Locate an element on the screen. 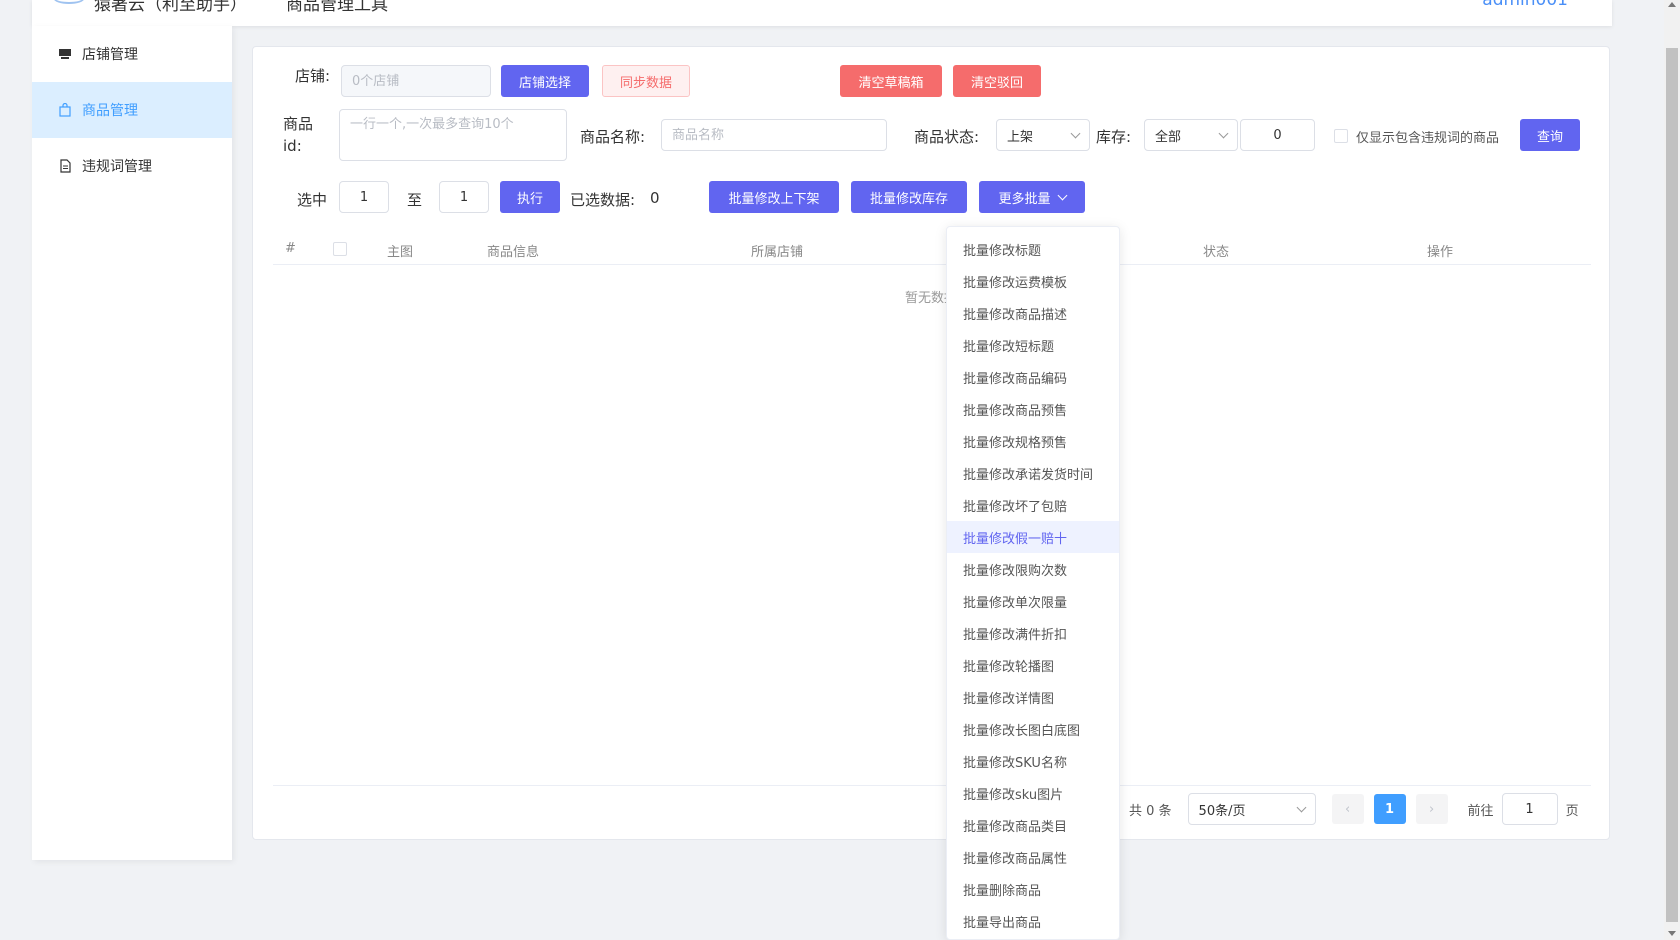 Image resolution: width=1680 pixels, height=940 pixels. sidebar-item-label: 店铺管理 is located at coordinates (110, 55).